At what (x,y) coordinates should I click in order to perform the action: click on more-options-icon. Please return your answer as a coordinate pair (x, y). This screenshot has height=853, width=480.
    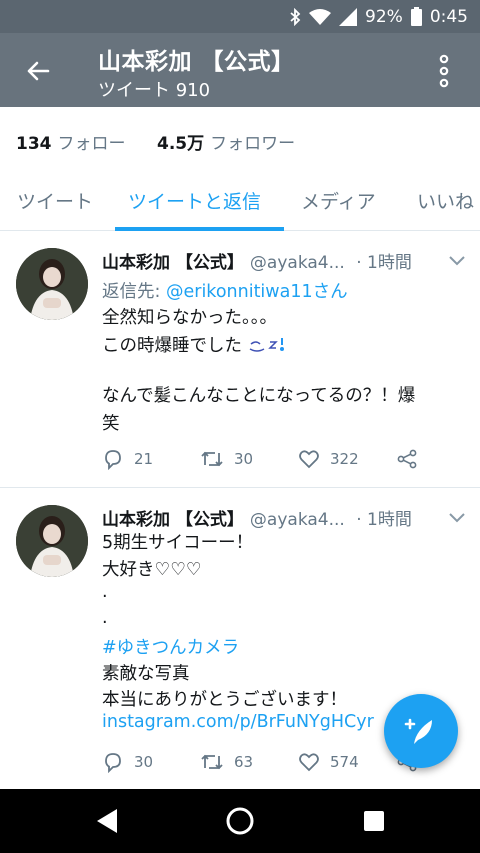
    Looking at the image, I should click on (444, 71).